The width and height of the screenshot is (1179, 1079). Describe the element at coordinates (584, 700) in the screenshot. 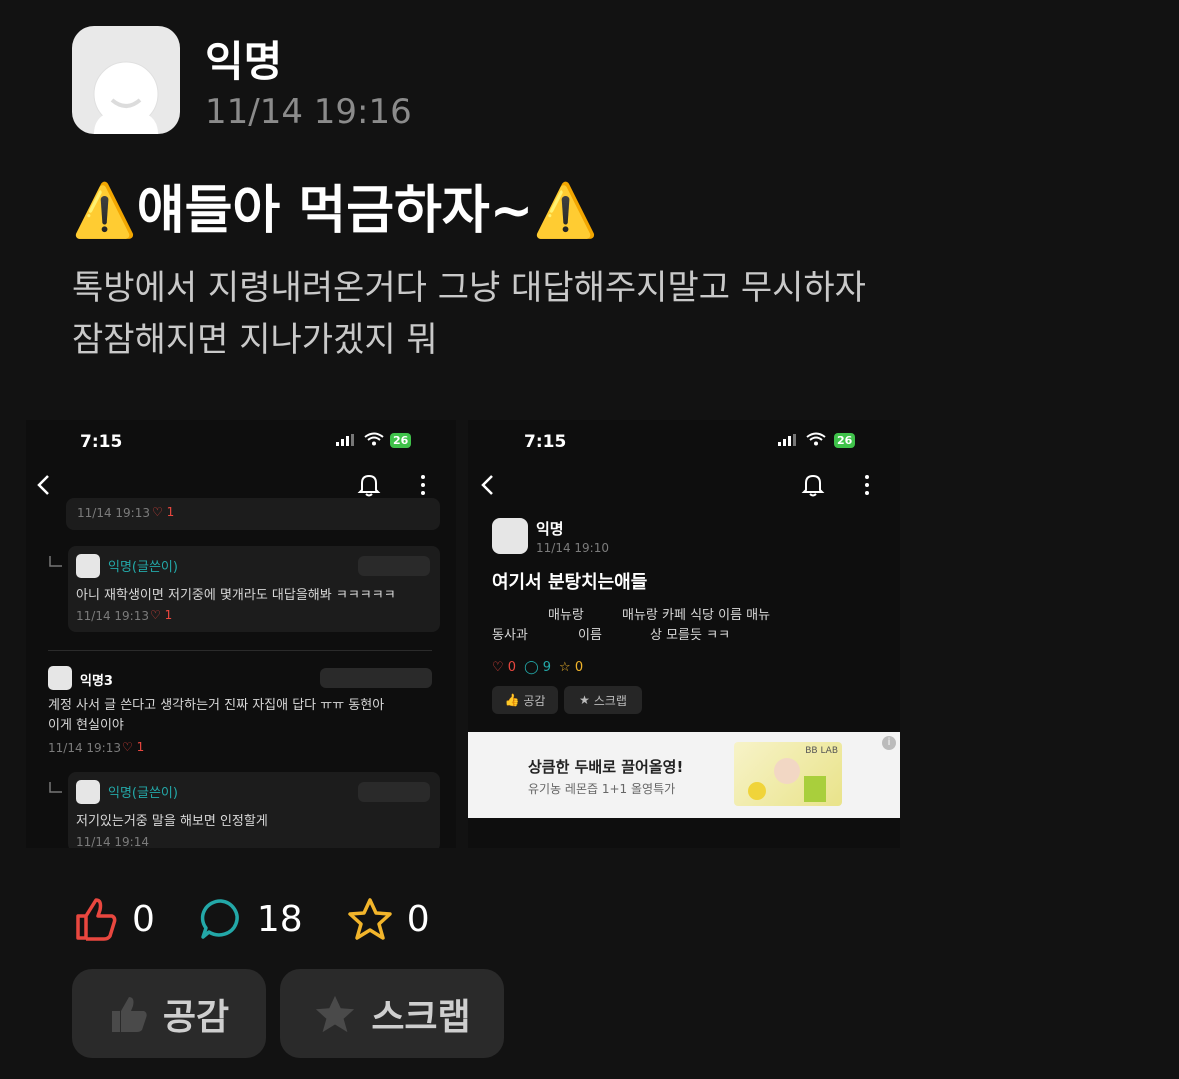

I see `star-icon: ★` at that location.